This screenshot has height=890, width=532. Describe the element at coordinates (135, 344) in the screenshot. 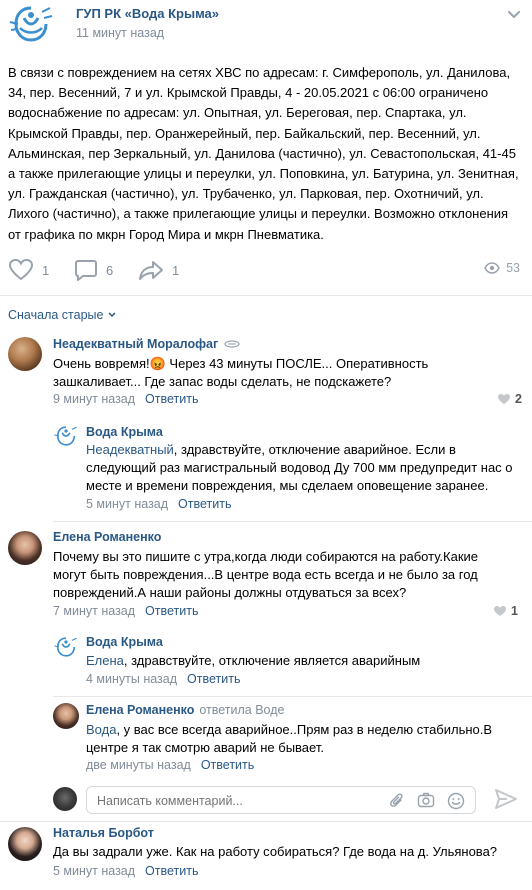

I see `comment-author-name: Неадекватный Моралофаг` at that location.